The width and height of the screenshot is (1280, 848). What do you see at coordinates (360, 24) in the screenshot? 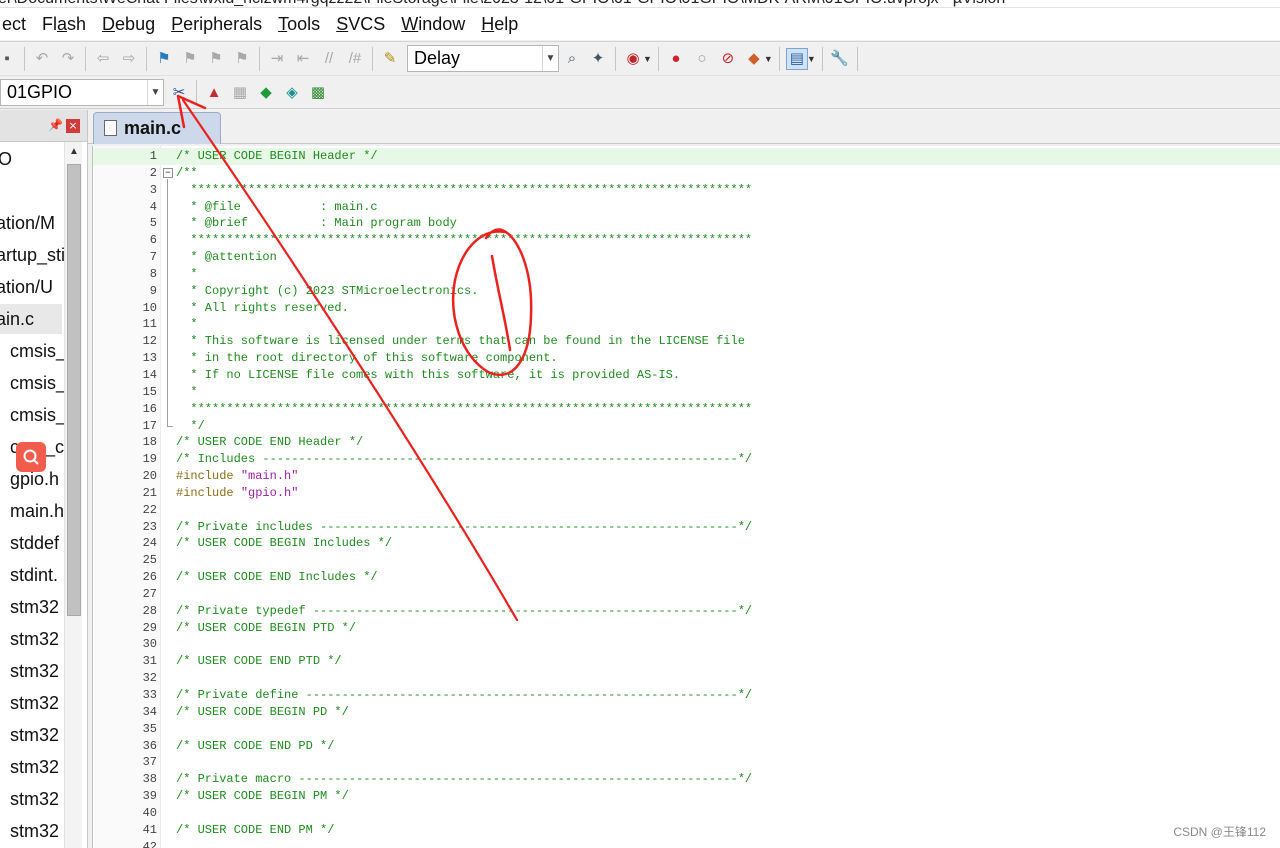
I see `menu-item-svcs: SVCS` at bounding box center [360, 24].